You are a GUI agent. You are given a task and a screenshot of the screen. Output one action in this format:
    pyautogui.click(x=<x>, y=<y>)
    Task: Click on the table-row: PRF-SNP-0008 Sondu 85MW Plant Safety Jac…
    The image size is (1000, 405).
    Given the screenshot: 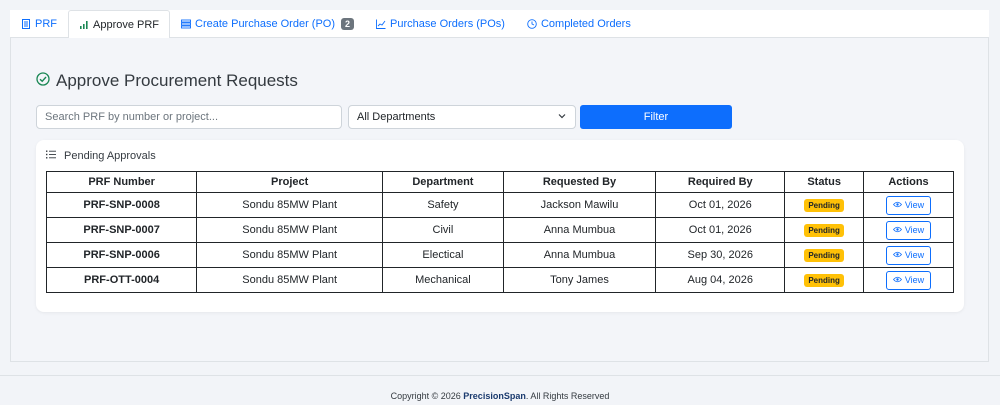 What is the action you would take?
    pyautogui.click(x=500, y=205)
    